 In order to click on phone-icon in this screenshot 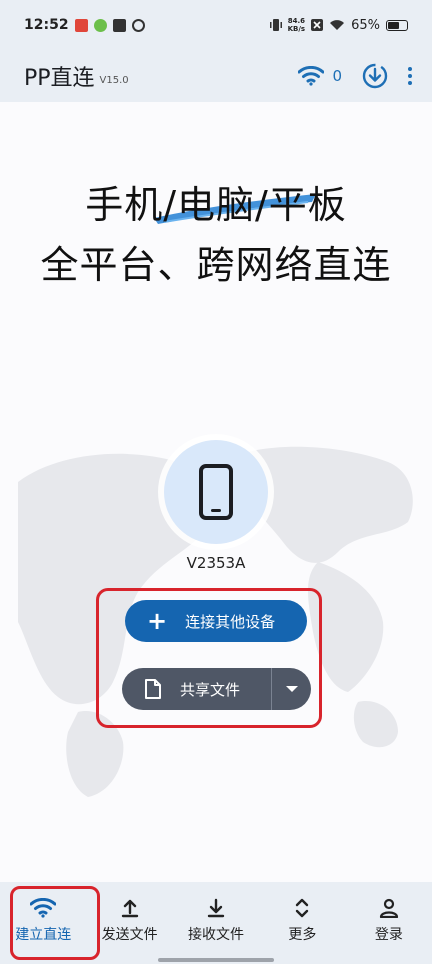, I will do `click(216, 492)`.